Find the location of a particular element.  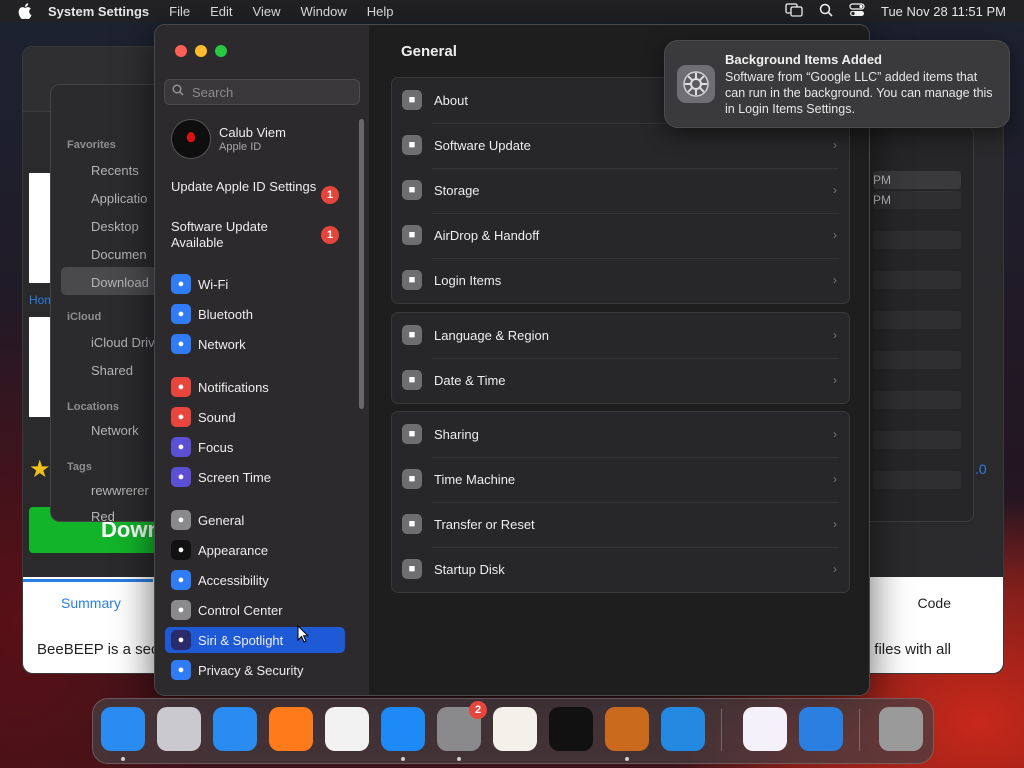

sidebar-item-control-center: ● Control Center is located at coordinates (255, 610).